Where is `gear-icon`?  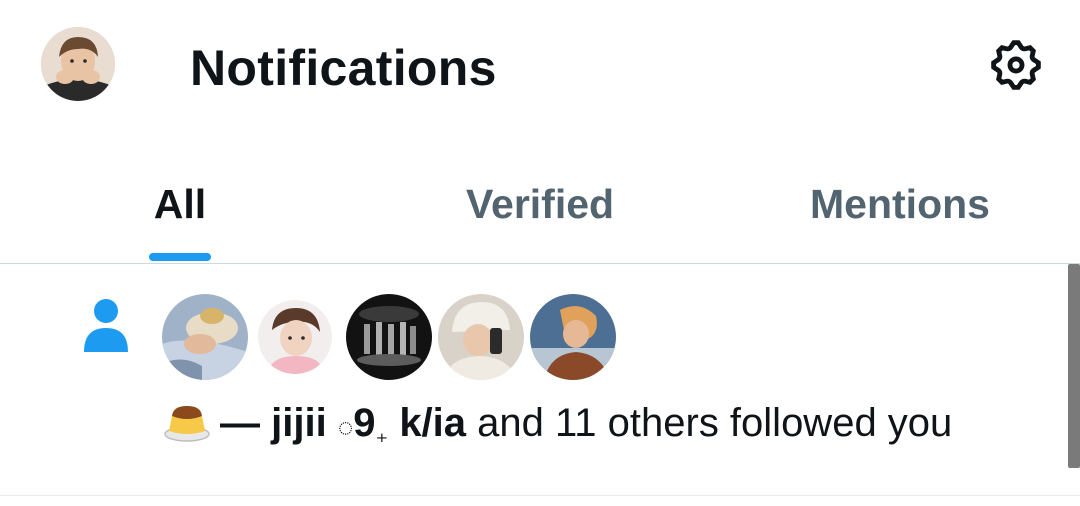
gear-icon is located at coordinates (1016, 65).